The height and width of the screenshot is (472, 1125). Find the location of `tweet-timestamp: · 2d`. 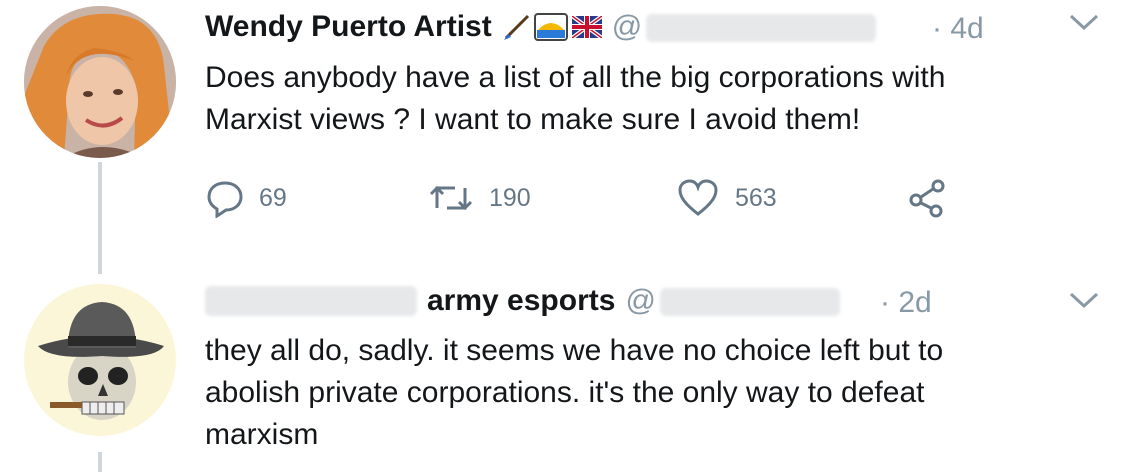

tweet-timestamp: · 2d is located at coordinates (906, 303).